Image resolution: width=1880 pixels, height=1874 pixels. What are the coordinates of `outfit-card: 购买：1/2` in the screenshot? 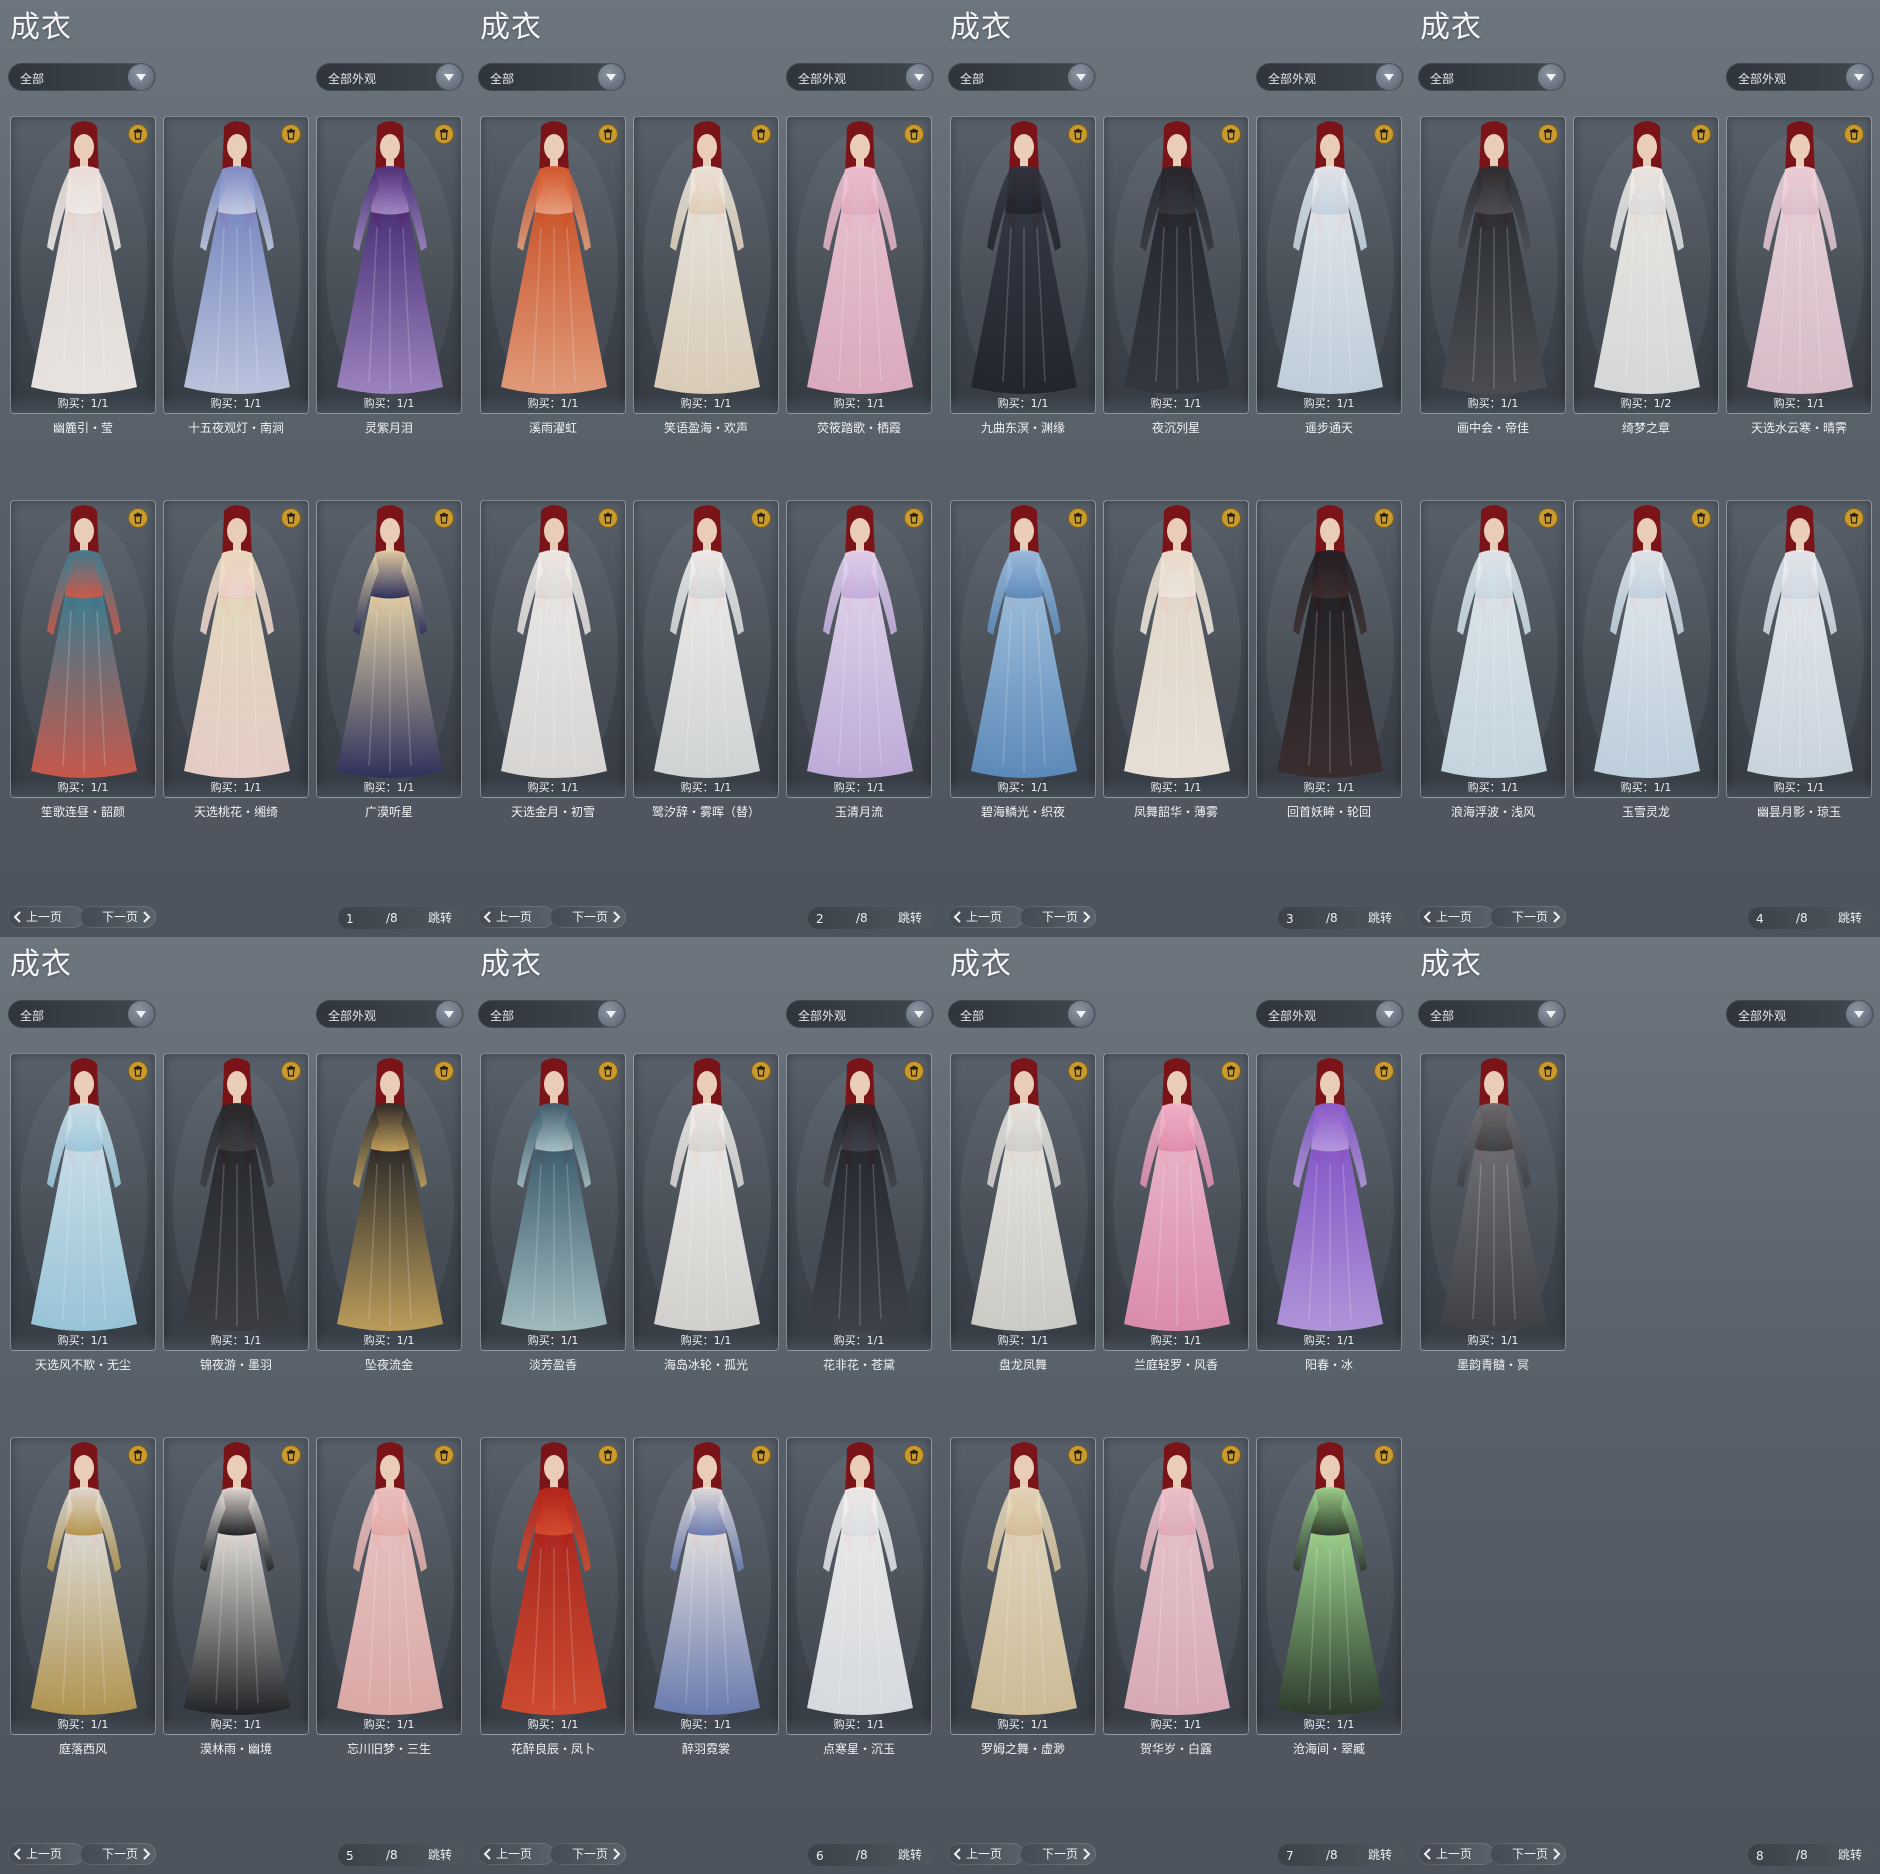 It's located at (1646, 265).